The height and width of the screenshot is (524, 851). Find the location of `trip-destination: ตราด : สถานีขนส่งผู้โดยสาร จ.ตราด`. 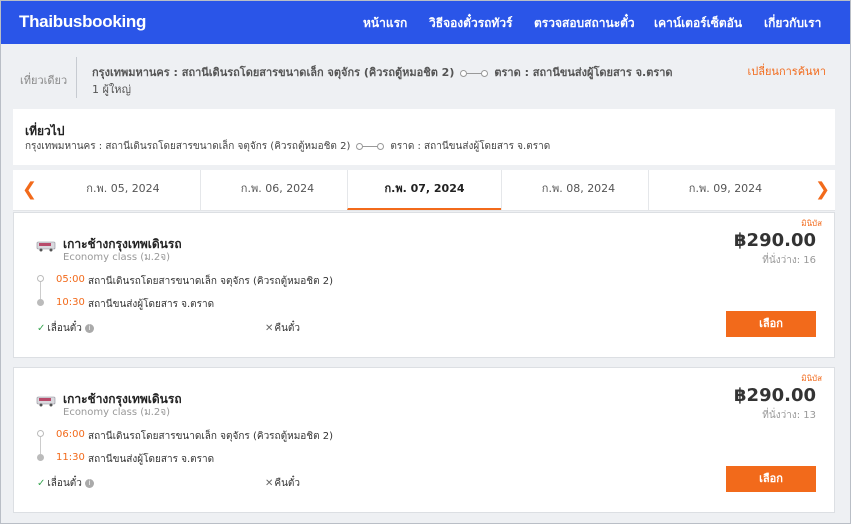

trip-destination: ตราด : สถานีขนส่งผู้โดยสาร จ.ตราด is located at coordinates (470, 146).